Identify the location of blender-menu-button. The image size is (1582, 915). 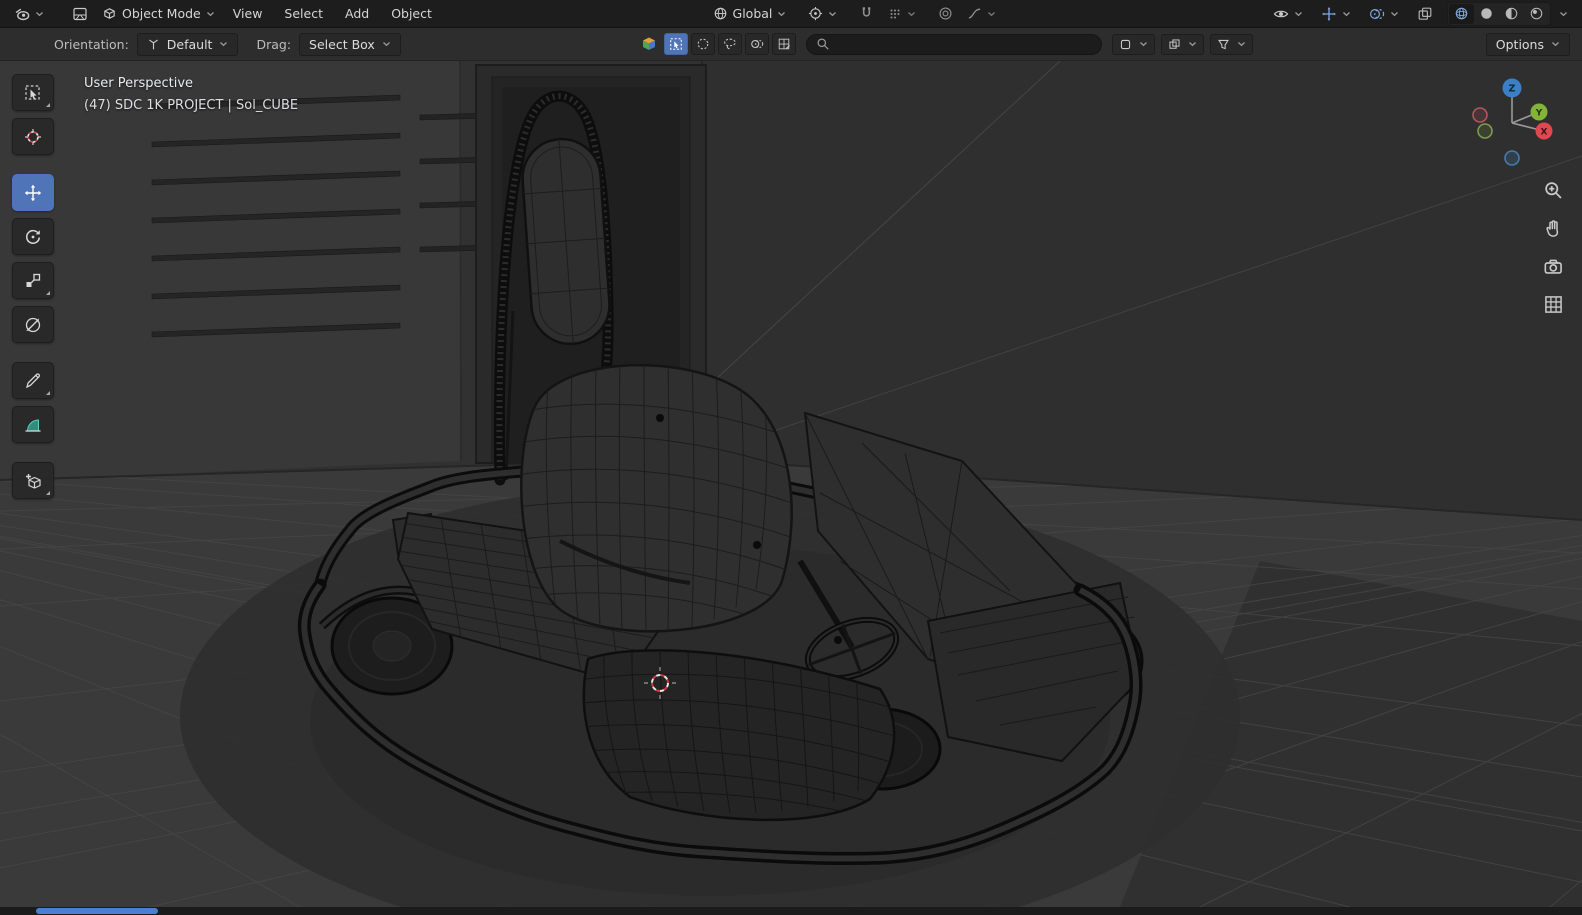
(29, 14).